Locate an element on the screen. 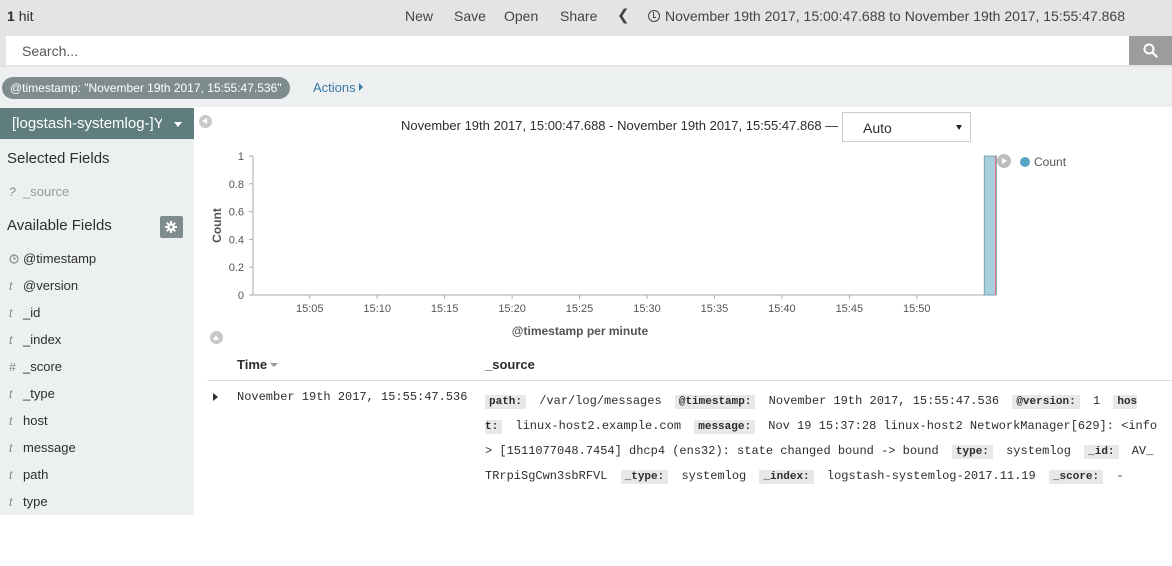  available-field-version: t @version is located at coordinates (43, 285).